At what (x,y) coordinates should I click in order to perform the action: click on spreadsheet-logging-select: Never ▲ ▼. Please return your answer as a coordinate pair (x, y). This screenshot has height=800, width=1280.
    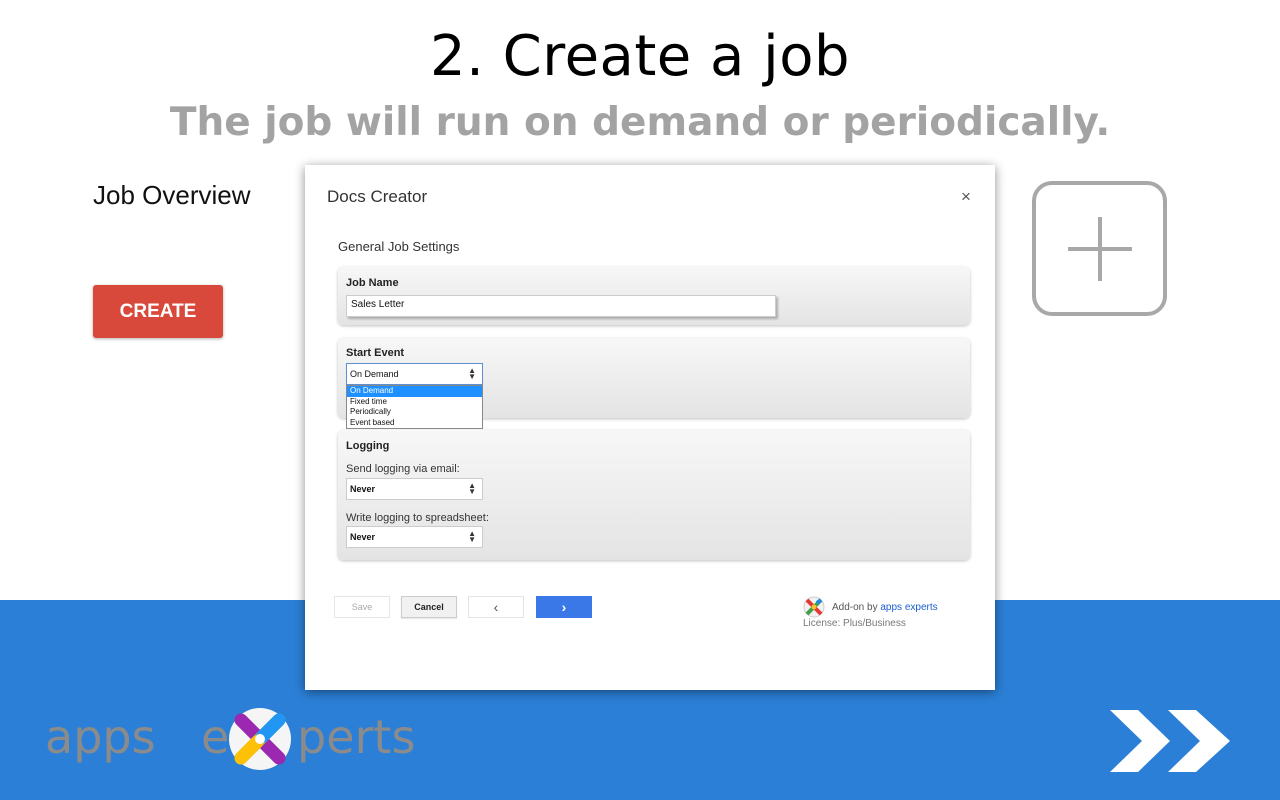
    Looking at the image, I should click on (414, 537).